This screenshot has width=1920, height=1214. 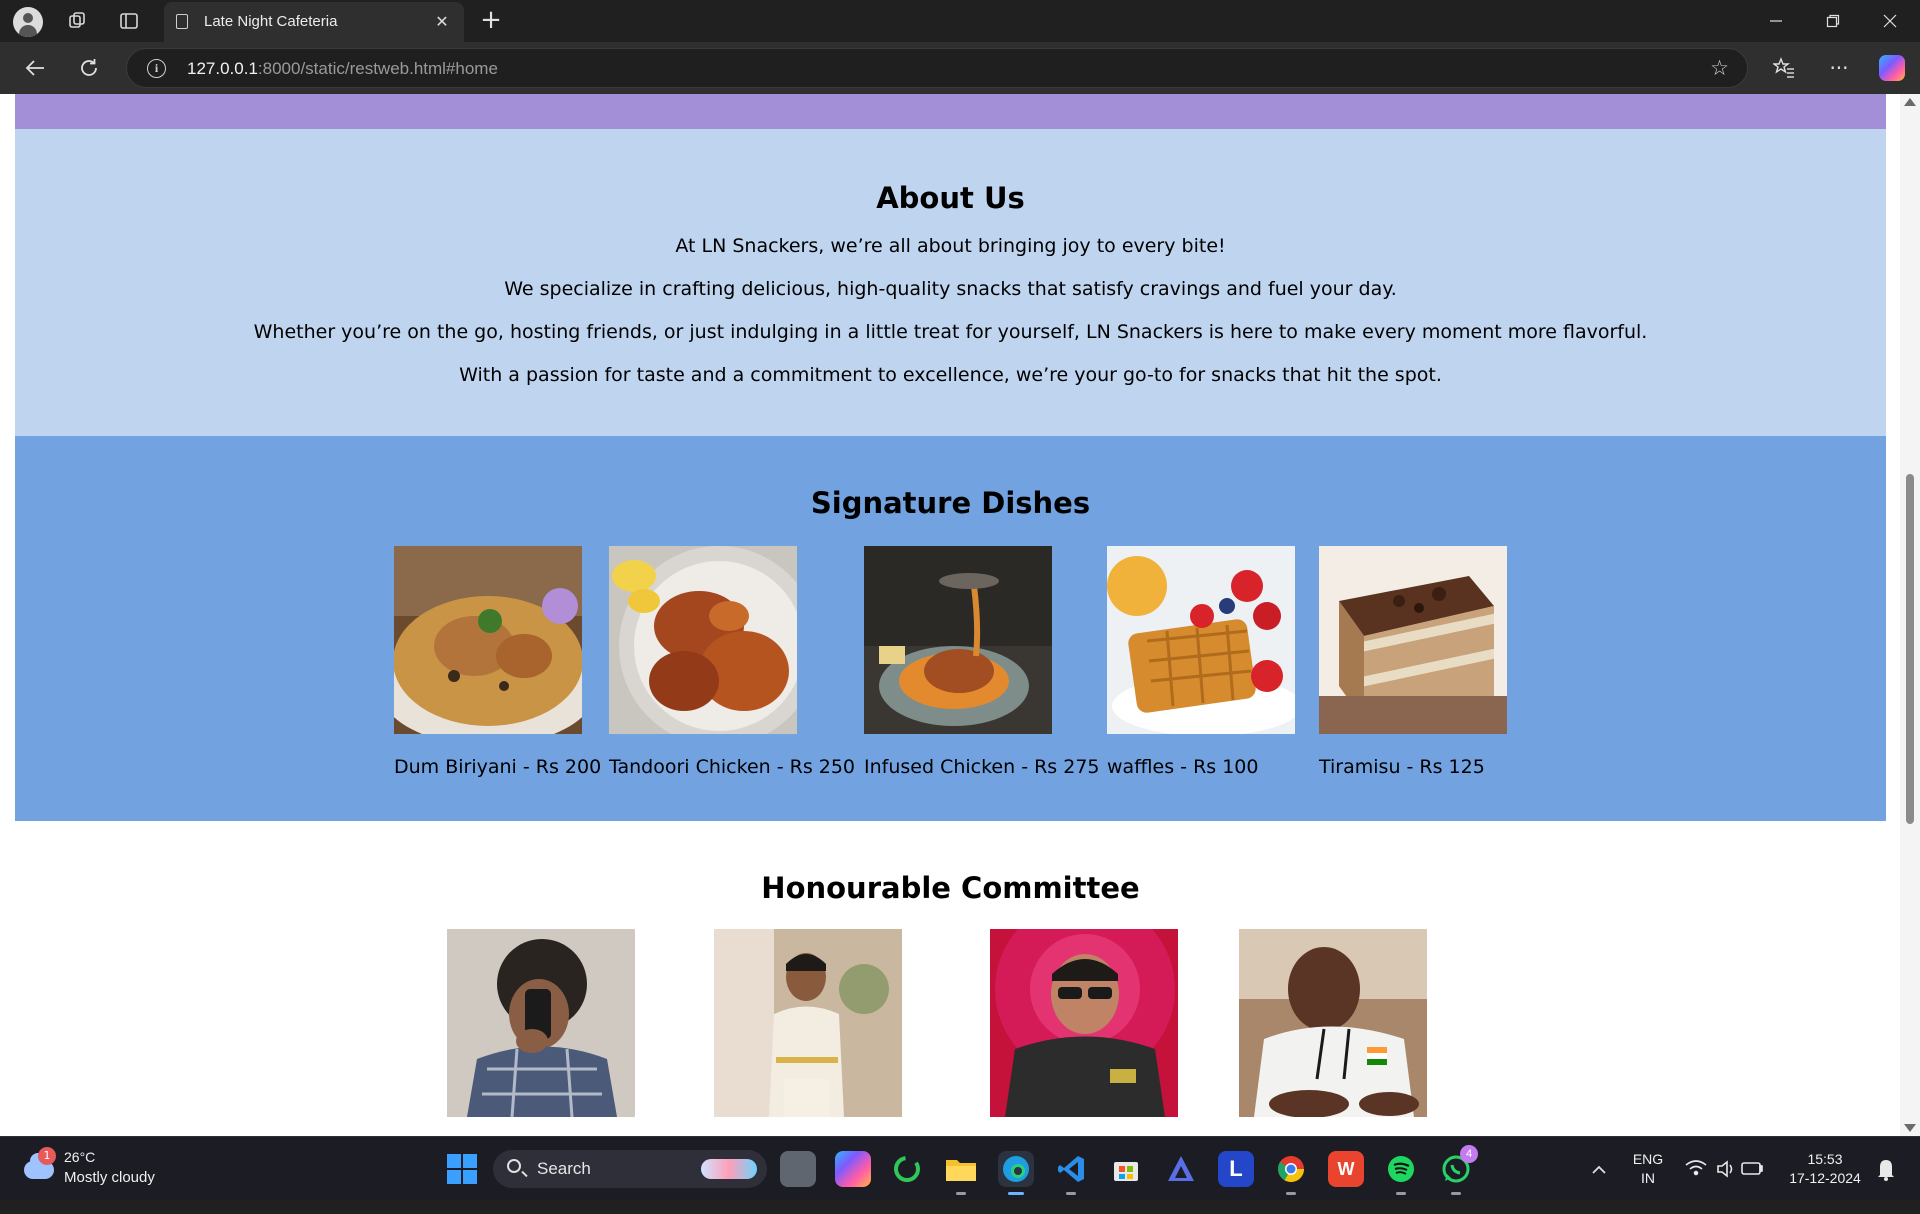 What do you see at coordinates (182, 21) in the screenshot?
I see `page-icon` at bounding box center [182, 21].